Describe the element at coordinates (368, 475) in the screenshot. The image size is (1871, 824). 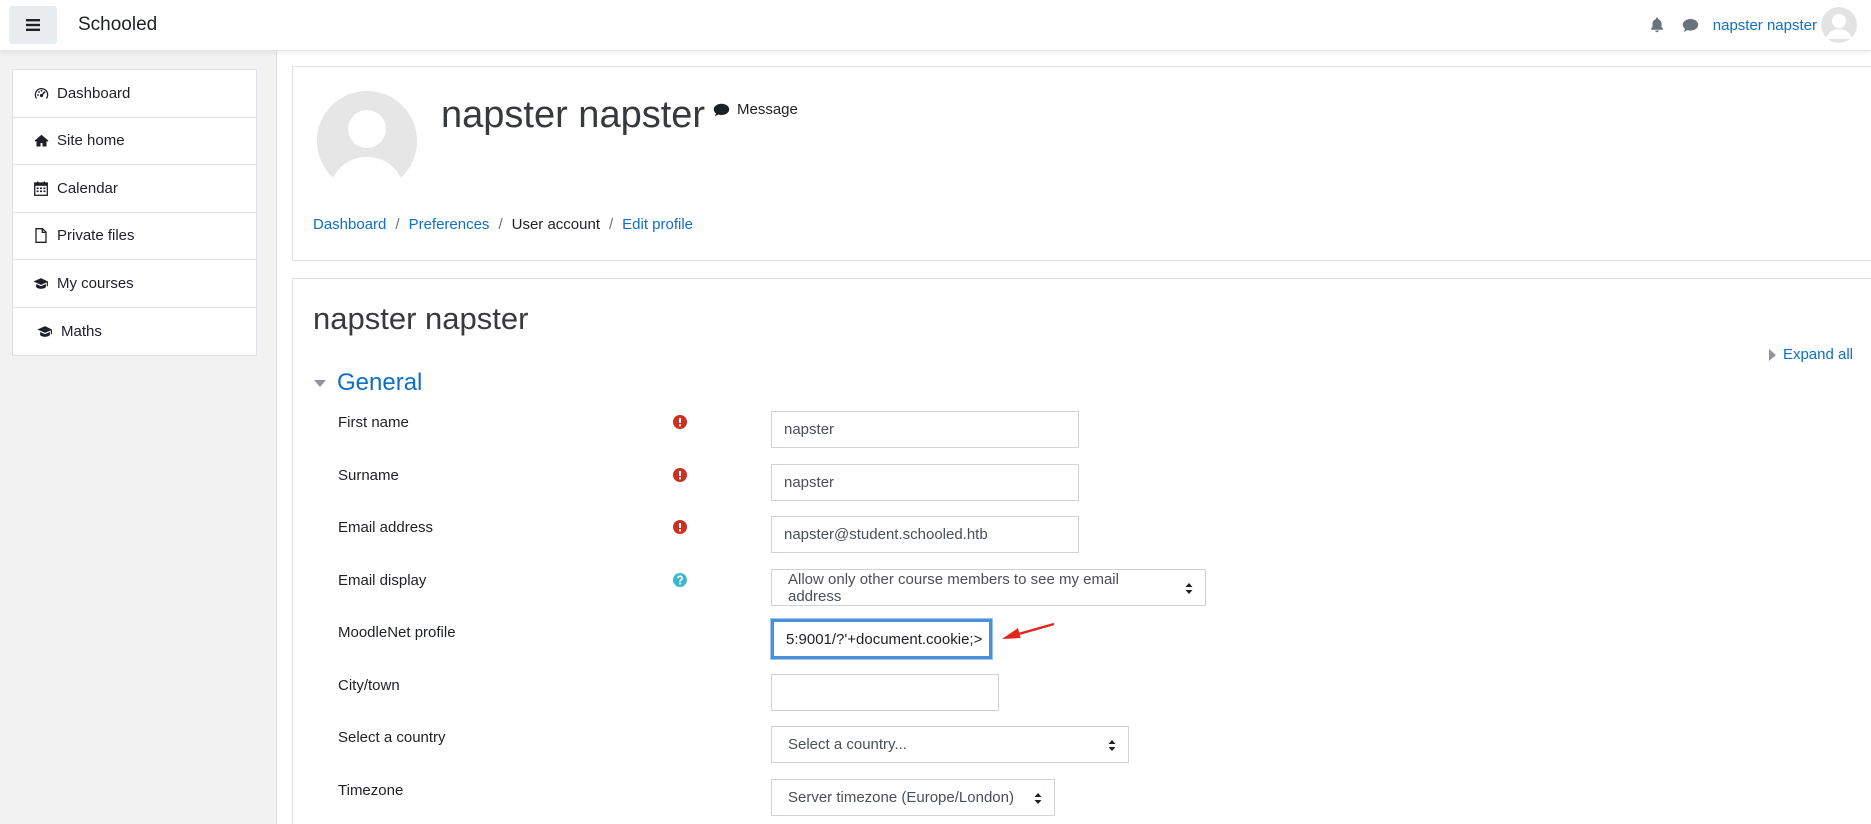
I see `surname-label: Surname` at that location.